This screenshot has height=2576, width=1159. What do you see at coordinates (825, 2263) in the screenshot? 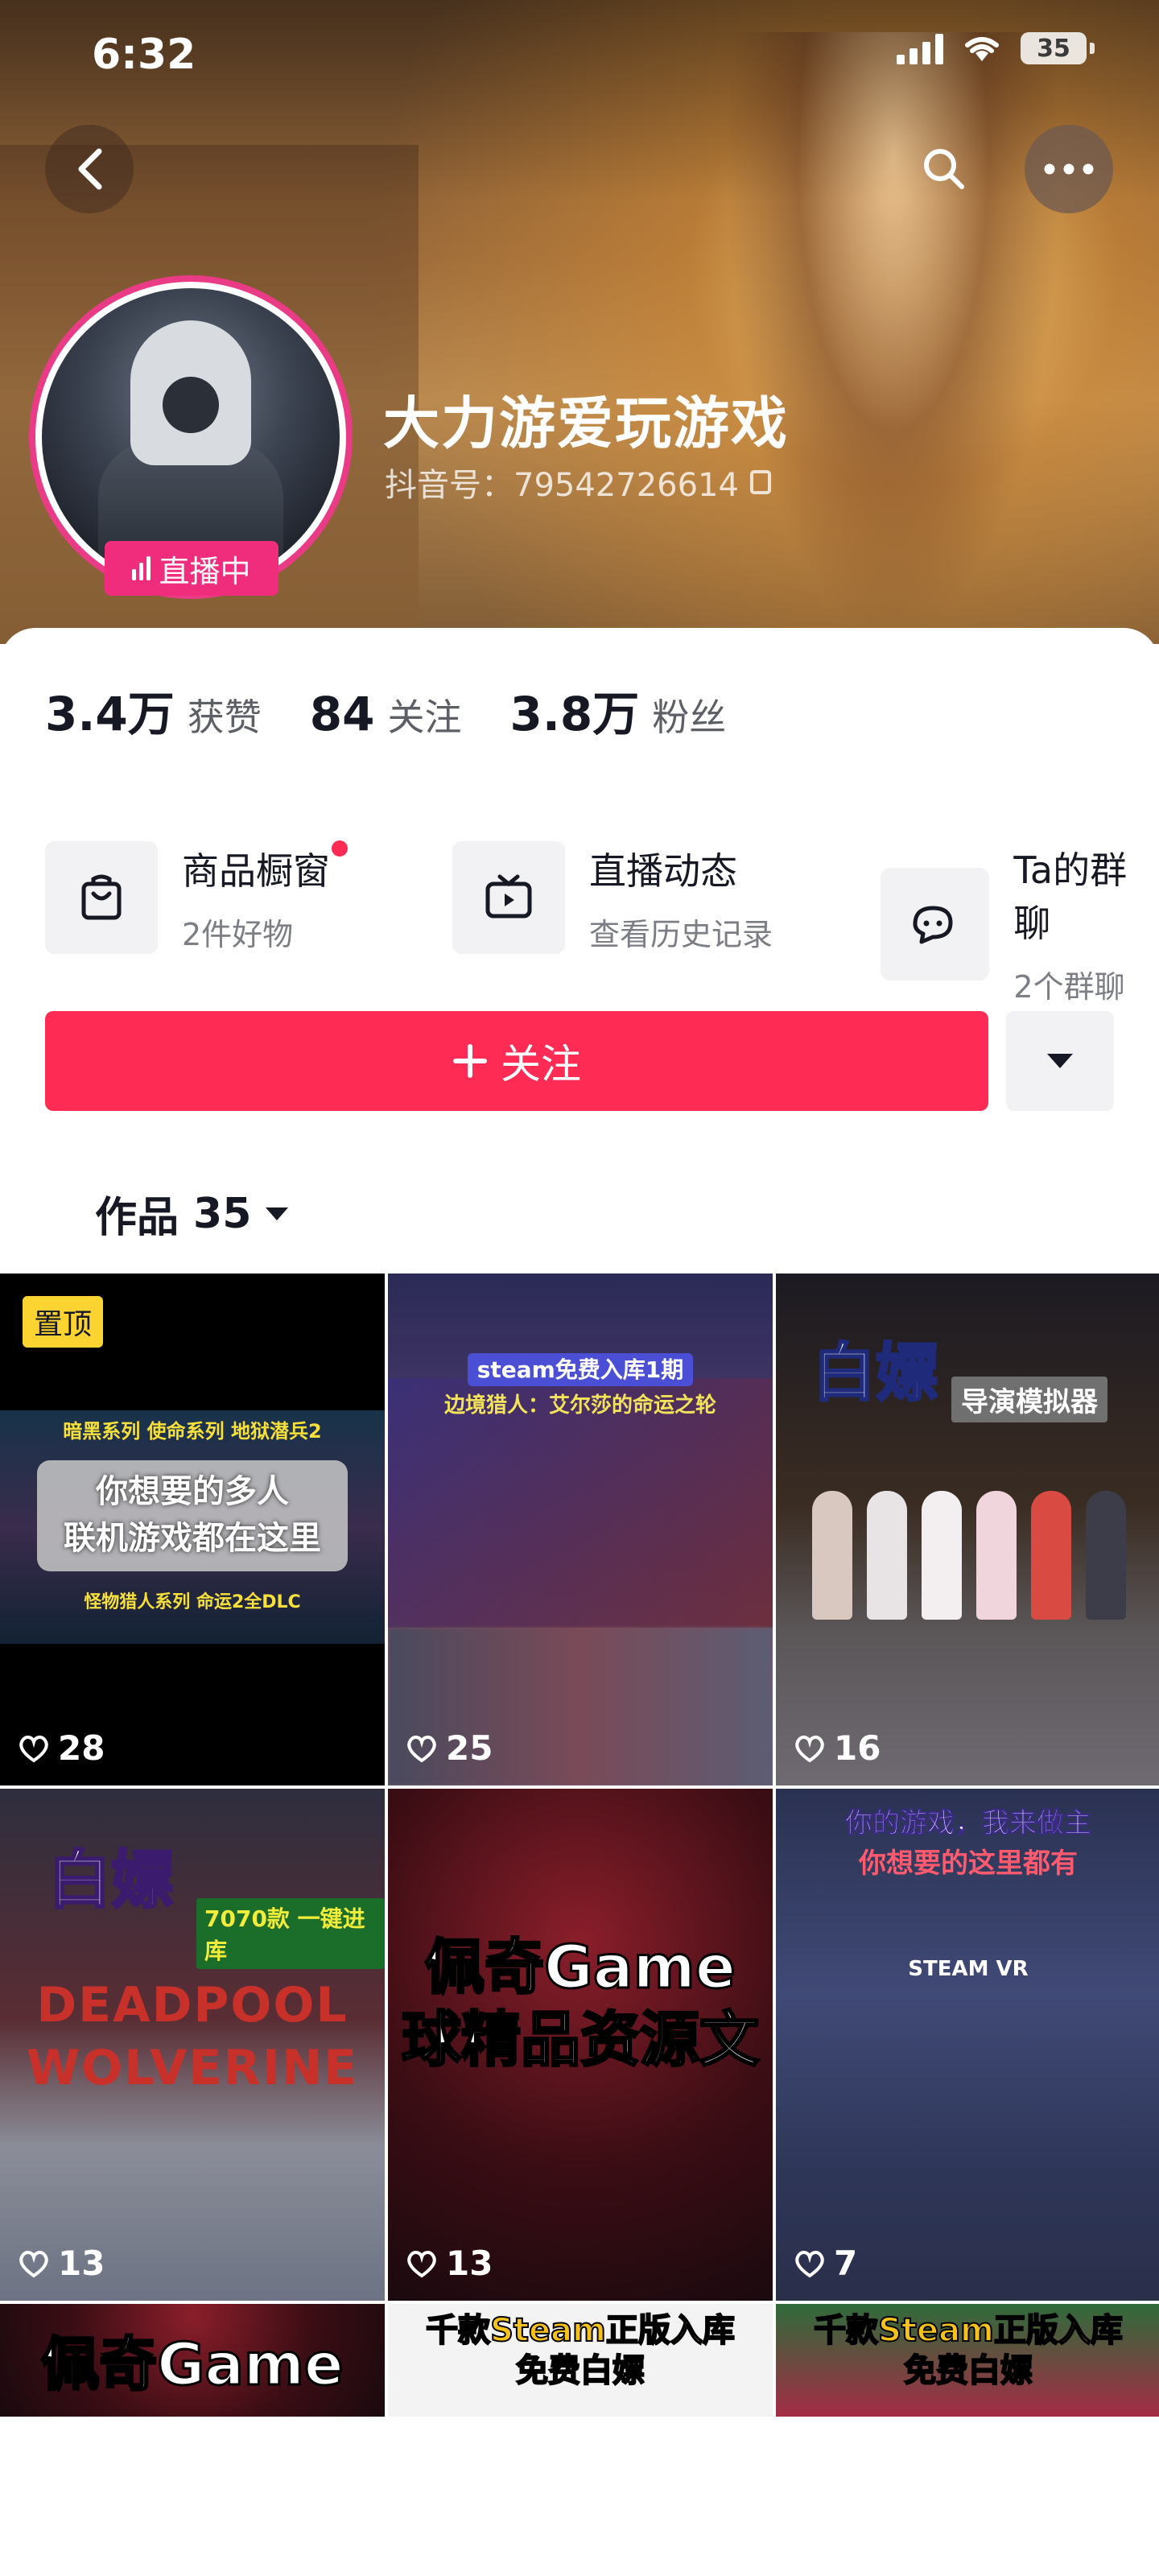
I see `video-likes: 7` at bounding box center [825, 2263].